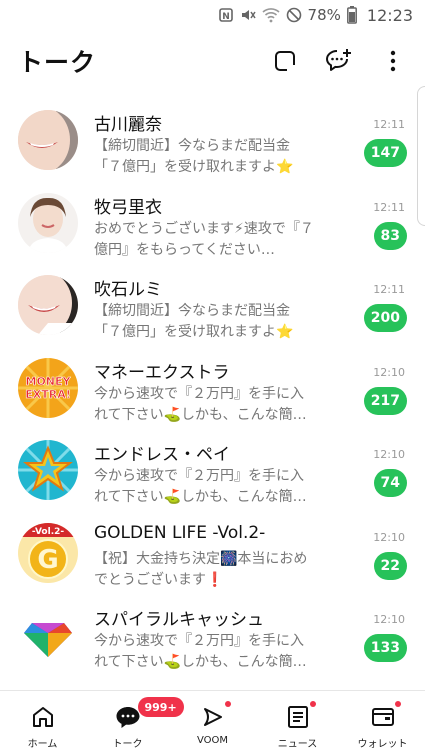 This screenshot has height=756, width=425. Describe the element at coordinates (324, 15) in the screenshot. I see `battery-percent: 78%` at that location.